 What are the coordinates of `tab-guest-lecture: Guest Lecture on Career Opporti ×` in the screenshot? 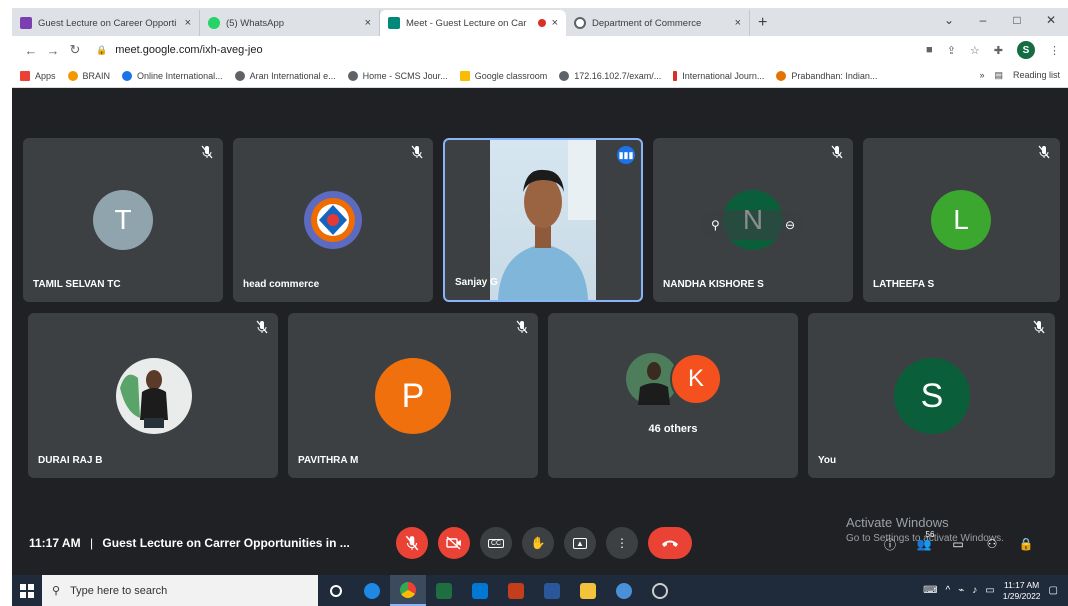 It's located at (106, 23).